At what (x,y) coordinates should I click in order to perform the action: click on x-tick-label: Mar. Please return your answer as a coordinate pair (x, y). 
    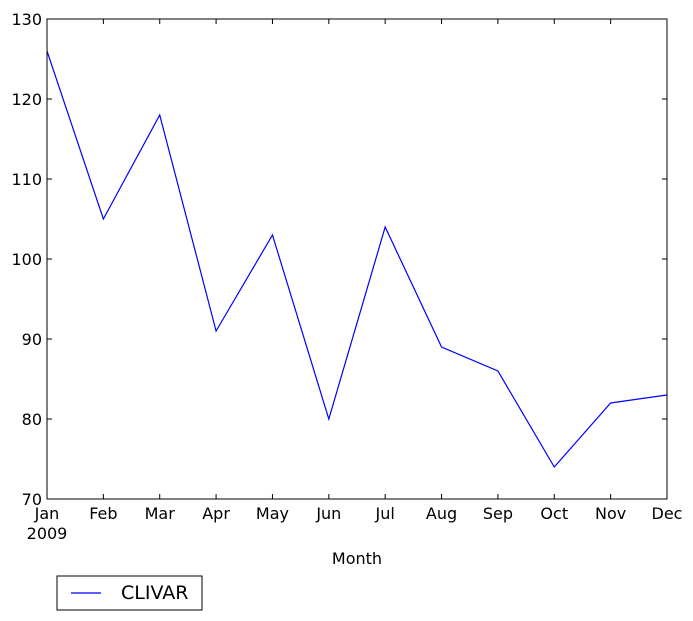
    Looking at the image, I should click on (160, 513).